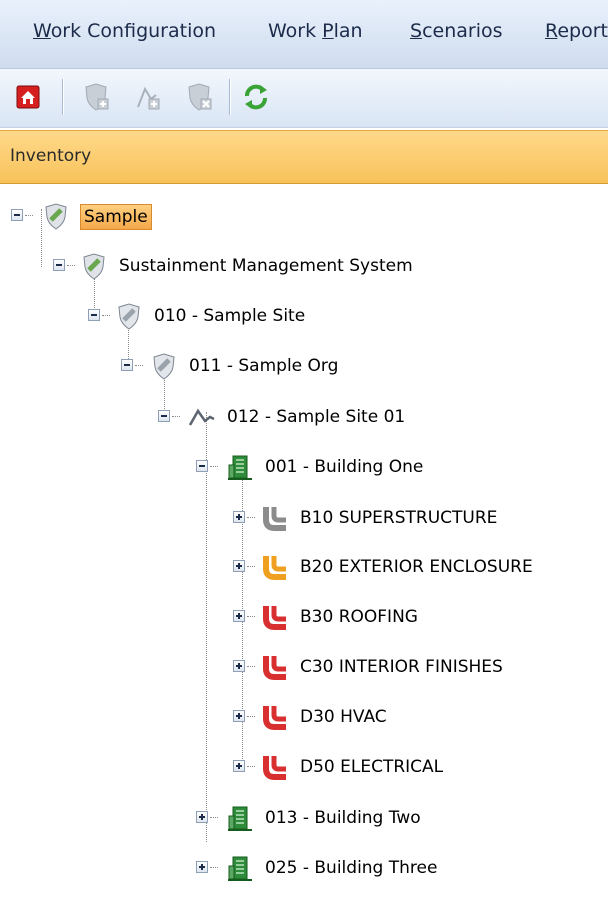  I want to click on tree-node-label: 001 - Building One, so click(344, 467).